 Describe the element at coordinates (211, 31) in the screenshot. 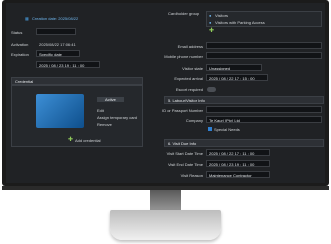

I see `add-group-icon: ✚` at that location.